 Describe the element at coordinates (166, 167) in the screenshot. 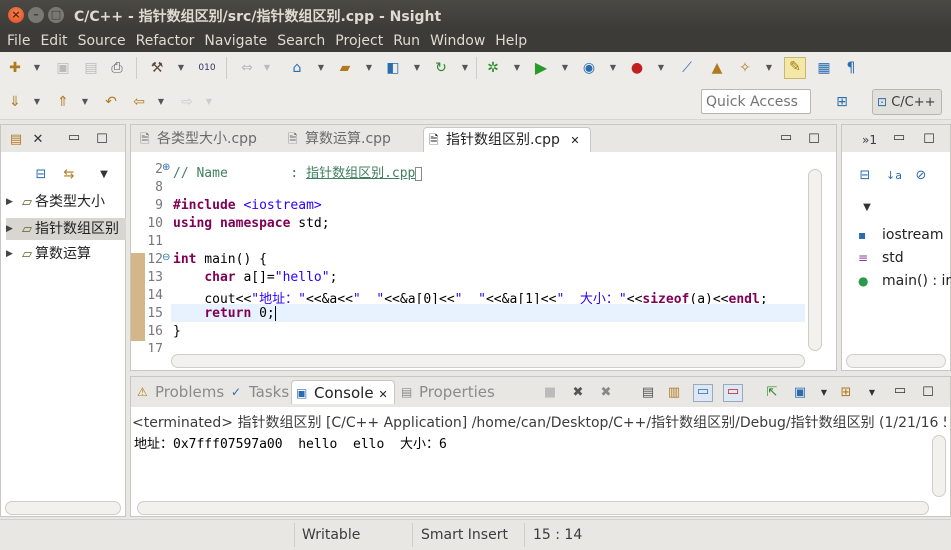

I see `fold-expand-icon: ⊕` at that location.